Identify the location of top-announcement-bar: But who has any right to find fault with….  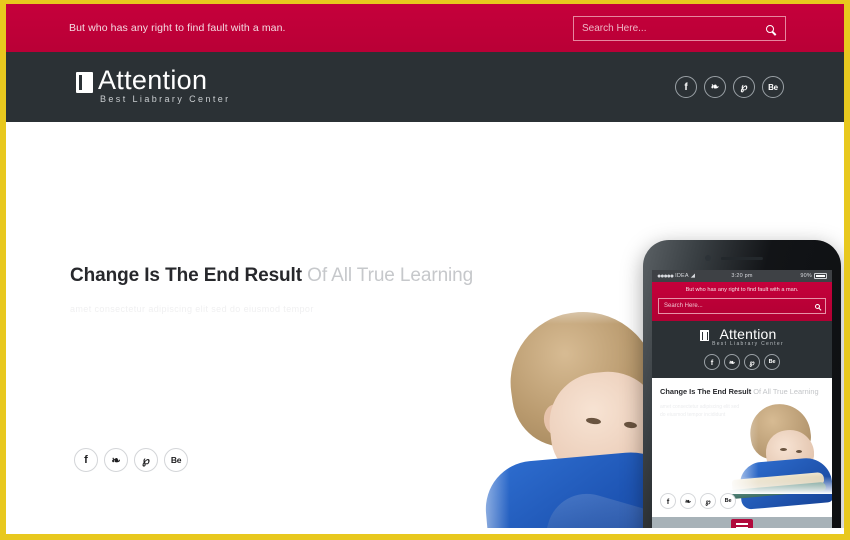
(425, 28).